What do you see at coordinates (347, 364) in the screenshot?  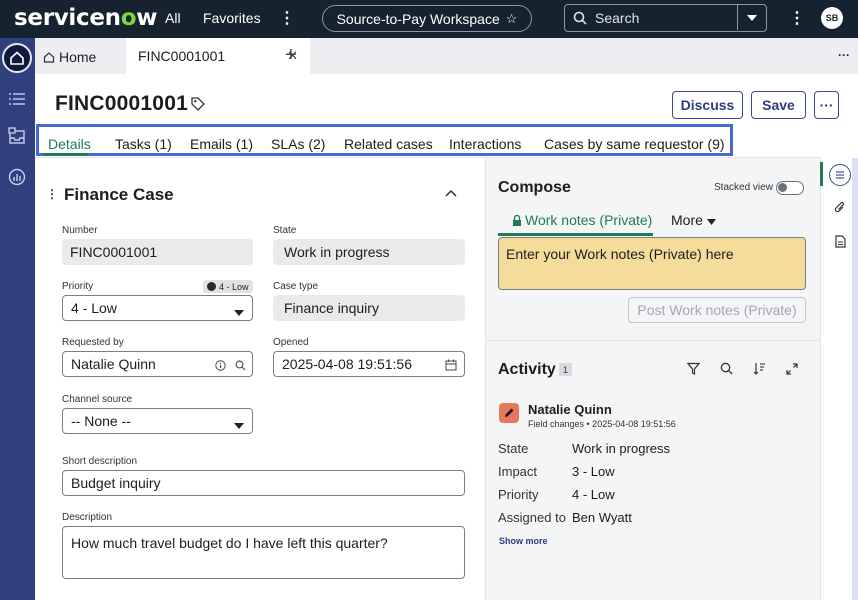 I see `opened-value: 2025-04-08 19:51:56` at bounding box center [347, 364].